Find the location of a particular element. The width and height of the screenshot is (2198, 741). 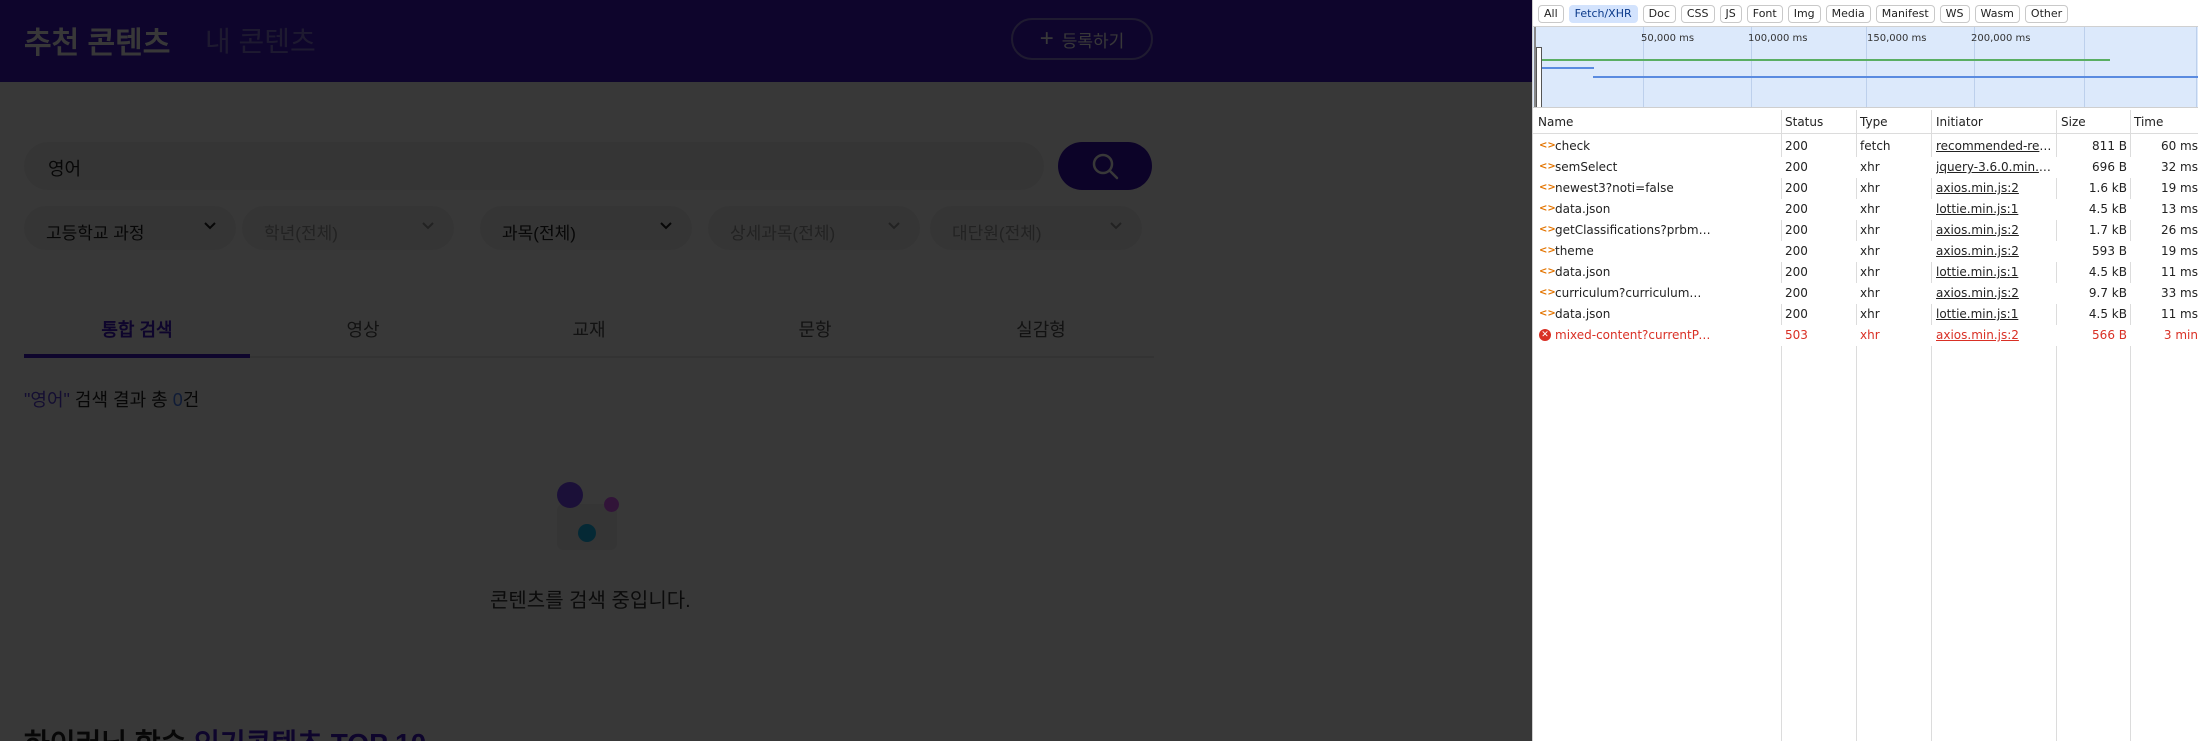

filter-chip: CSS is located at coordinates (1697, 14).